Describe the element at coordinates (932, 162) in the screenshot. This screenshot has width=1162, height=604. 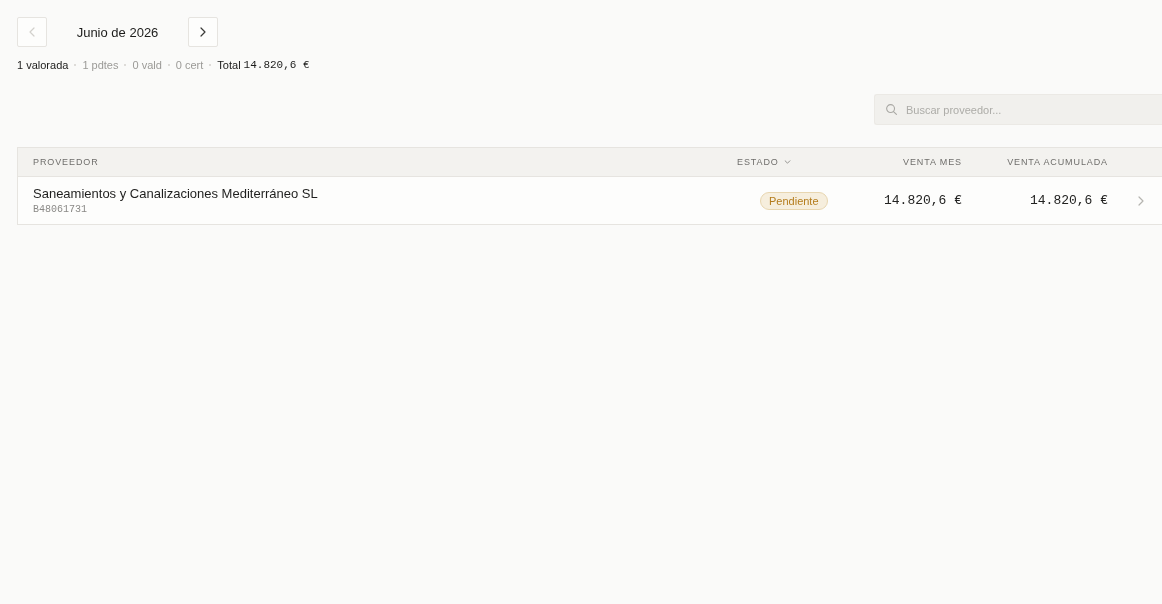
I see `column-header: VENTA MES` at that location.